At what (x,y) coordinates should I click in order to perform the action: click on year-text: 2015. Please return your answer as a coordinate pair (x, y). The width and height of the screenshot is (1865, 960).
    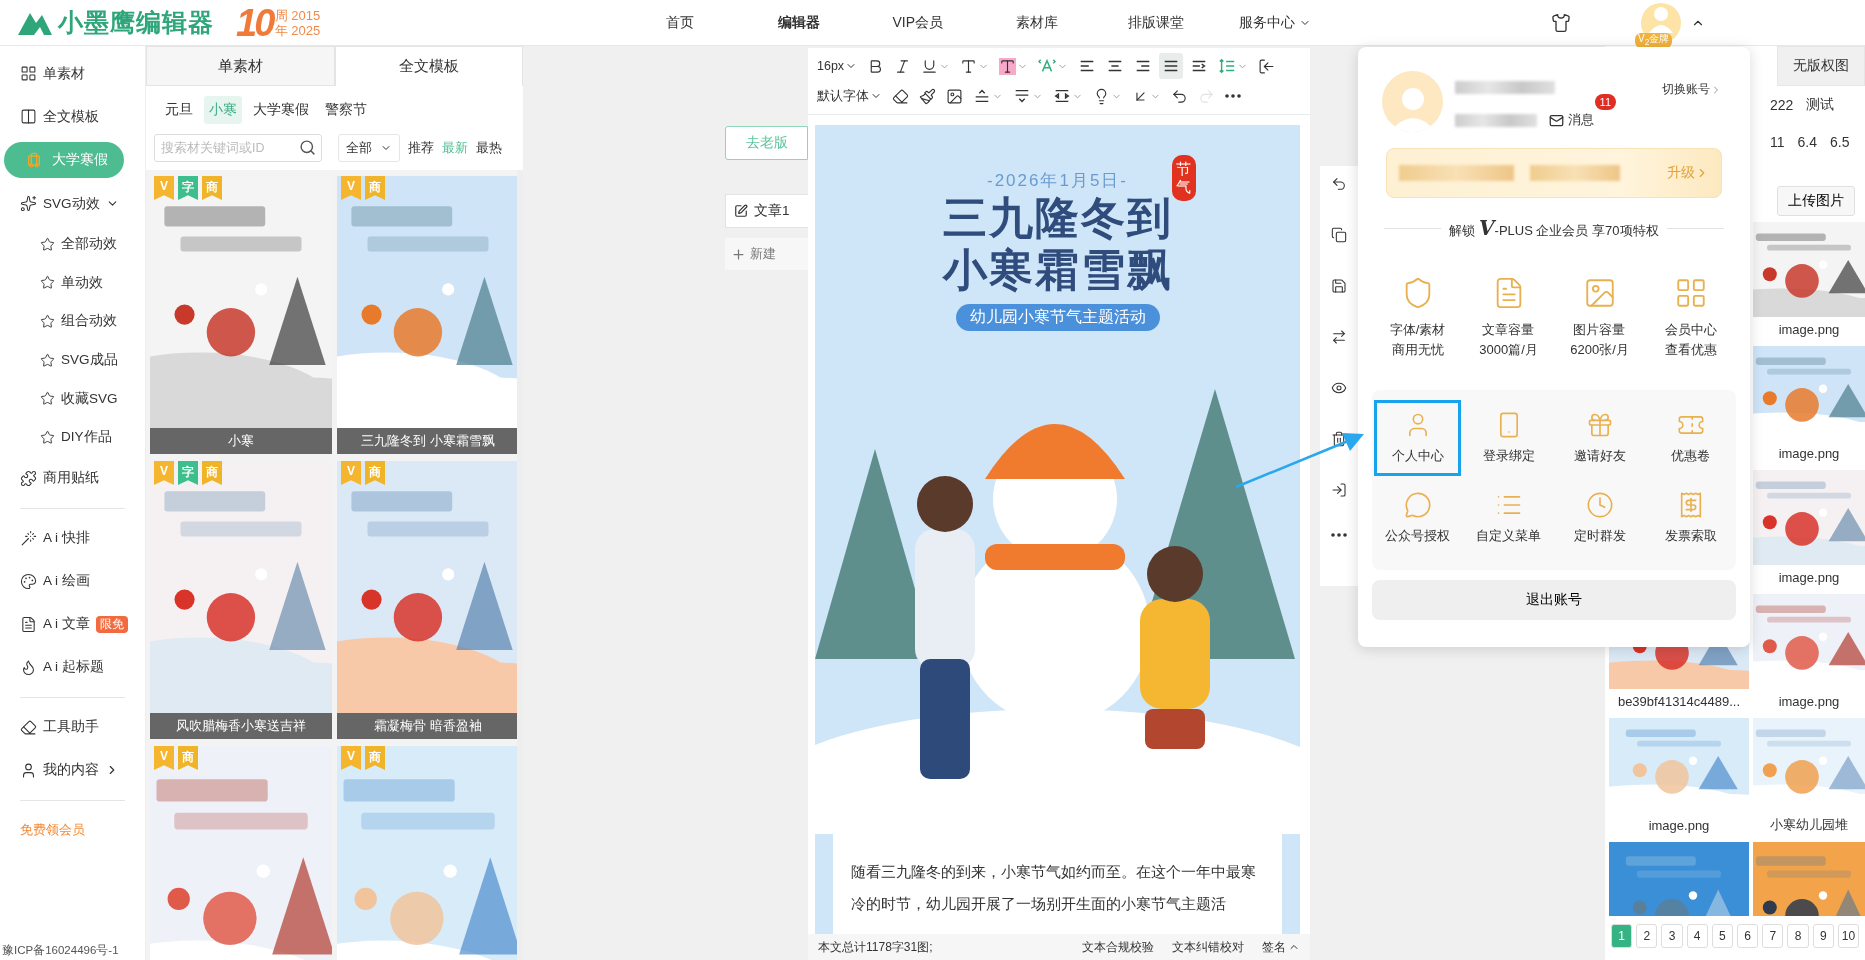
    Looking at the image, I should click on (306, 15).